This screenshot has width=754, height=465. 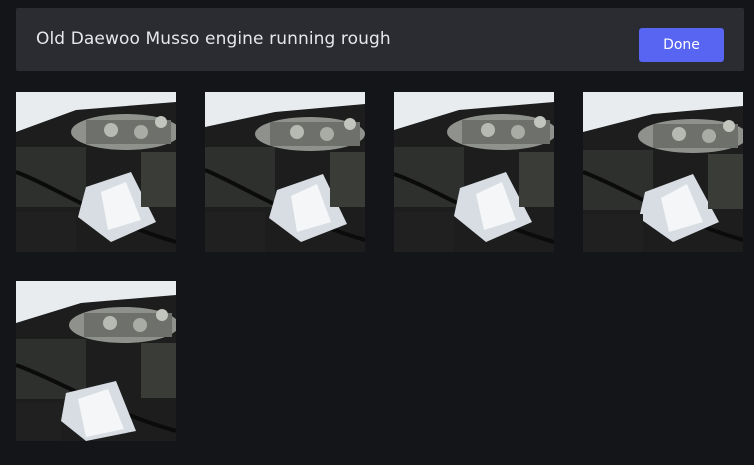 What do you see at coordinates (681, 45) in the screenshot?
I see `done-button: Done` at bounding box center [681, 45].